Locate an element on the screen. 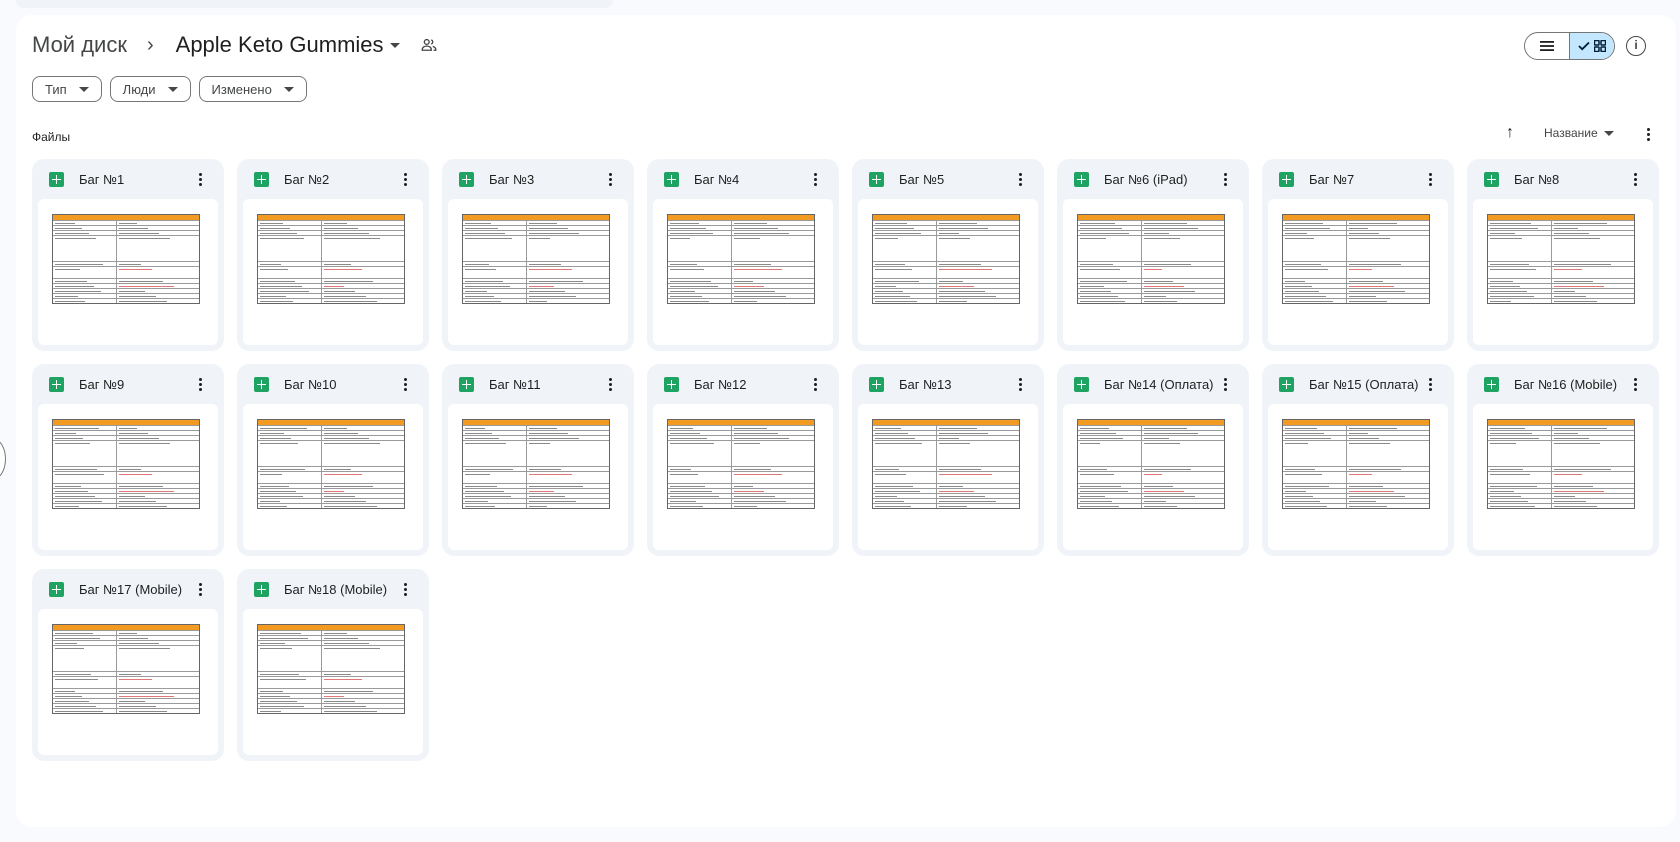 The image size is (1680, 842). sort-by-name-button: Название is located at coordinates (1579, 133).